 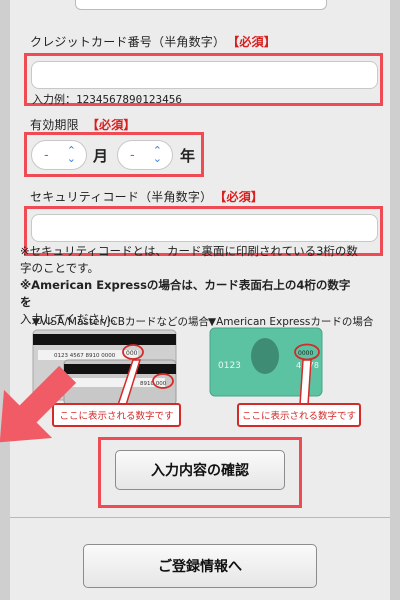 I want to click on arrow-icon, so click(x=38, y=404).